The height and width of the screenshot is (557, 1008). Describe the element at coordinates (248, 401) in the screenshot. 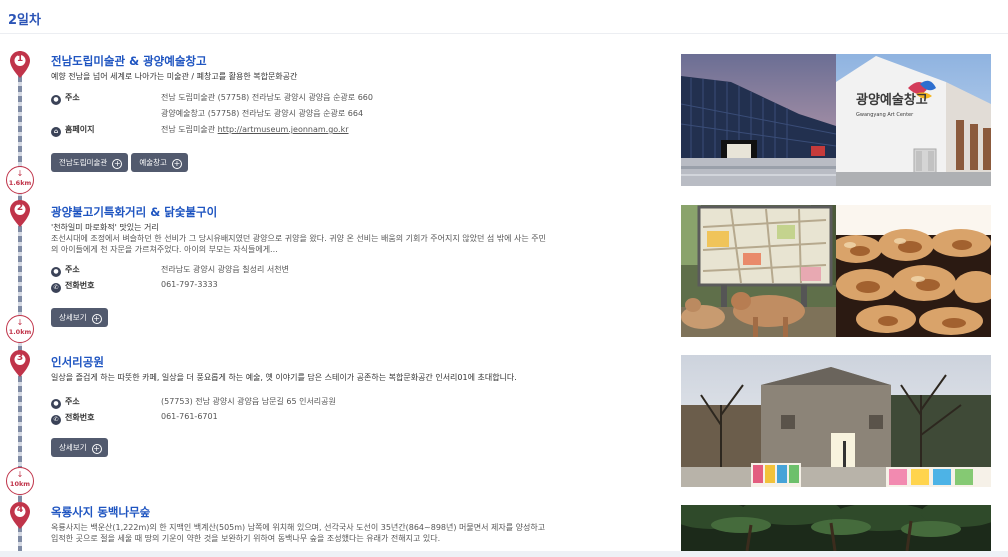

I see `address-value: (57753) 전남 광양시 광양읍 남문길 65 인서리공원` at that location.